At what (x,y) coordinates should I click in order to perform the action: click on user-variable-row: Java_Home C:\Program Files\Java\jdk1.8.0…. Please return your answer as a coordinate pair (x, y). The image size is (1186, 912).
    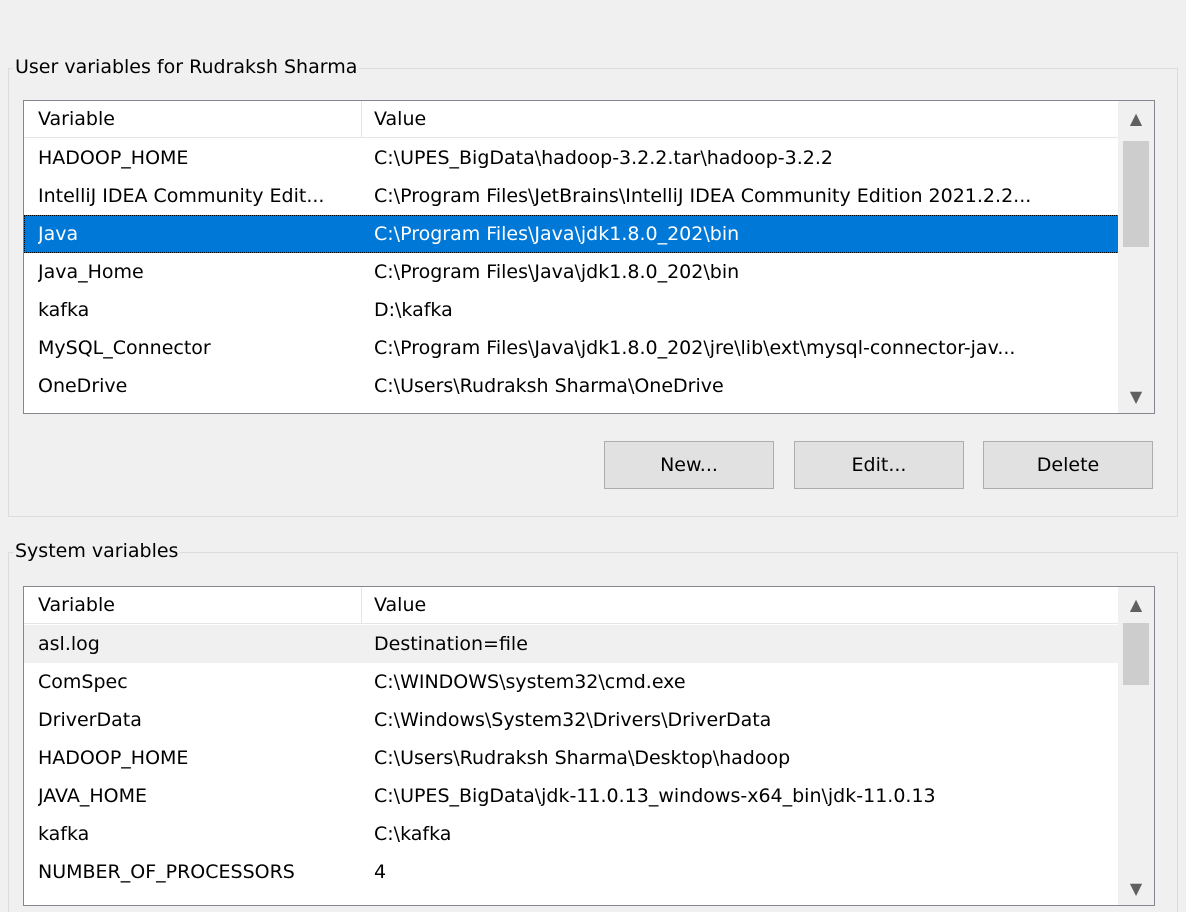
    Looking at the image, I should click on (571, 272).